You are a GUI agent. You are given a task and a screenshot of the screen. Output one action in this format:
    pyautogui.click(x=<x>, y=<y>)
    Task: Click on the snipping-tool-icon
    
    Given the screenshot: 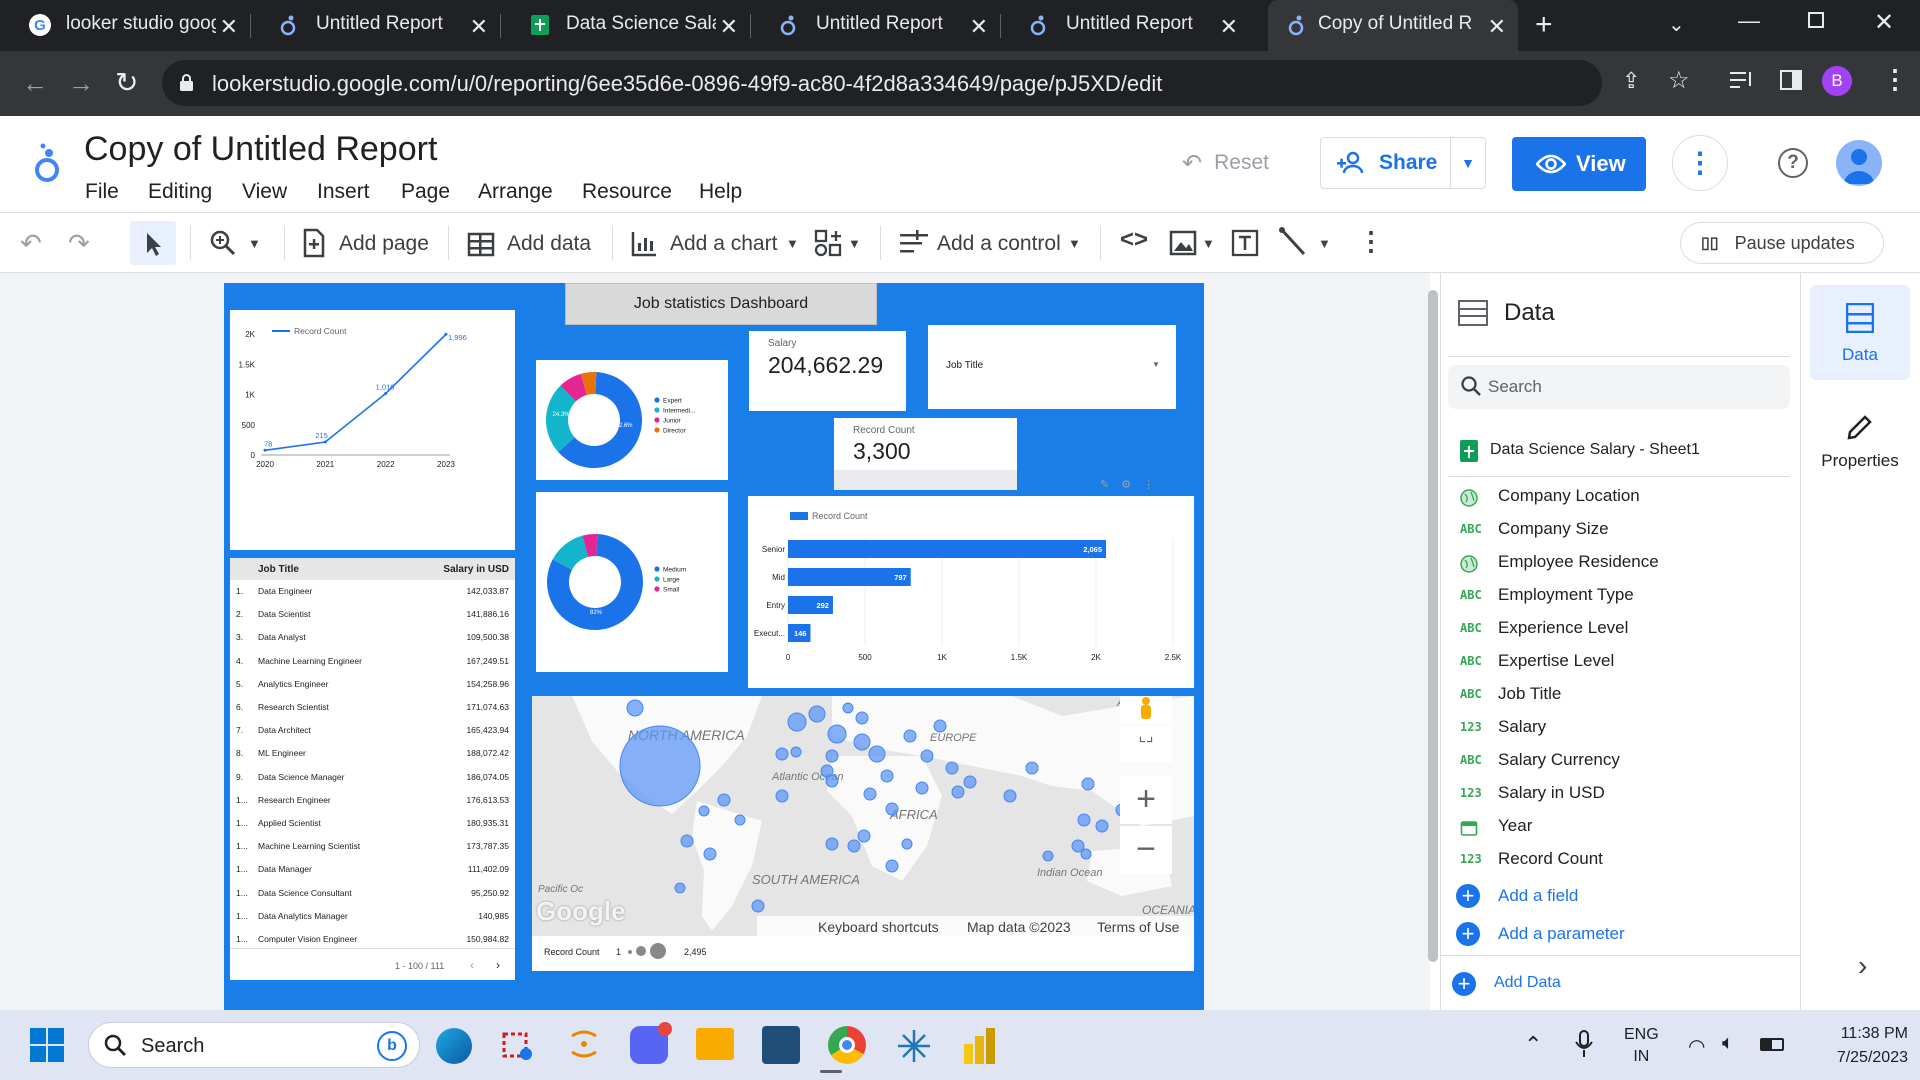 What is the action you would take?
    pyautogui.click(x=518, y=1046)
    